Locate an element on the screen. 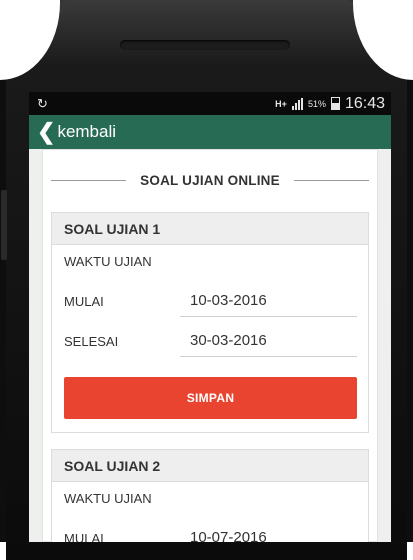 This screenshot has height=560, width=413. signal-icon is located at coordinates (297, 103).